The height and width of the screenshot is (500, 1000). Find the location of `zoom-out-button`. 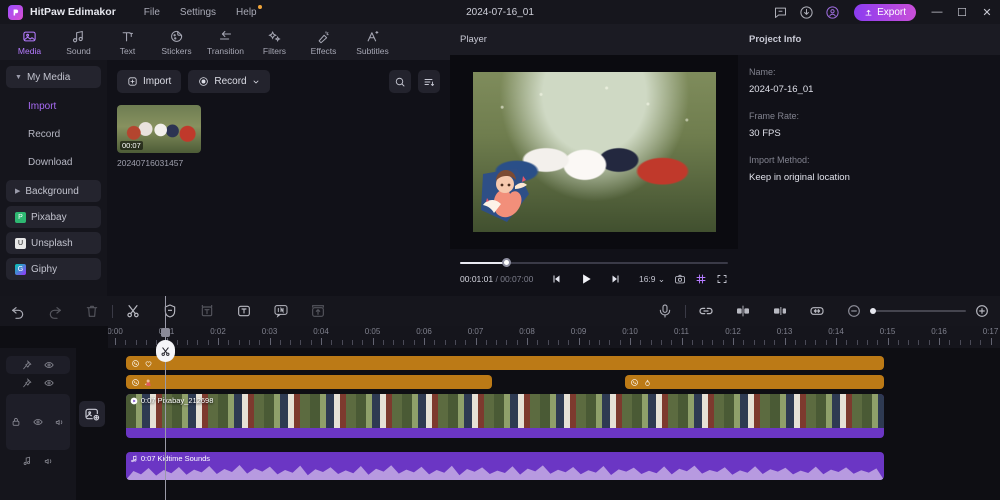

zoom-out-button is located at coordinates (854, 311).